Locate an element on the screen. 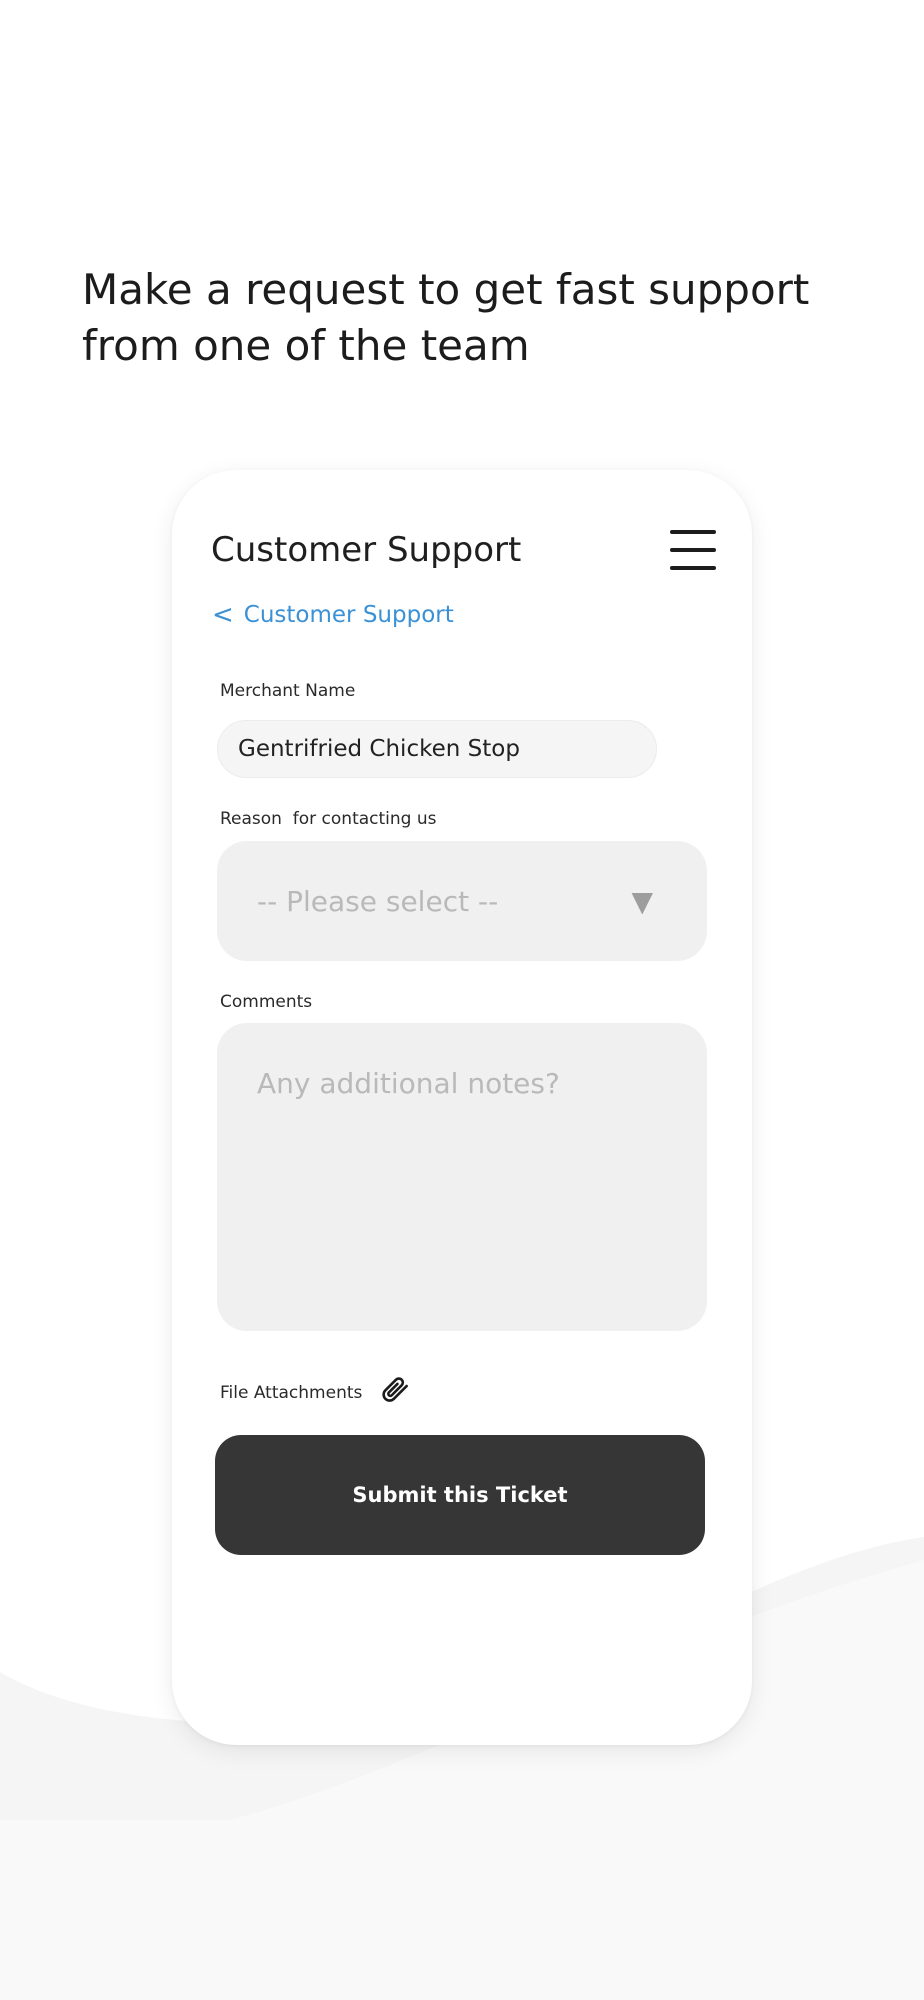  app-title: Customer Support is located at coordinates (366, 550).